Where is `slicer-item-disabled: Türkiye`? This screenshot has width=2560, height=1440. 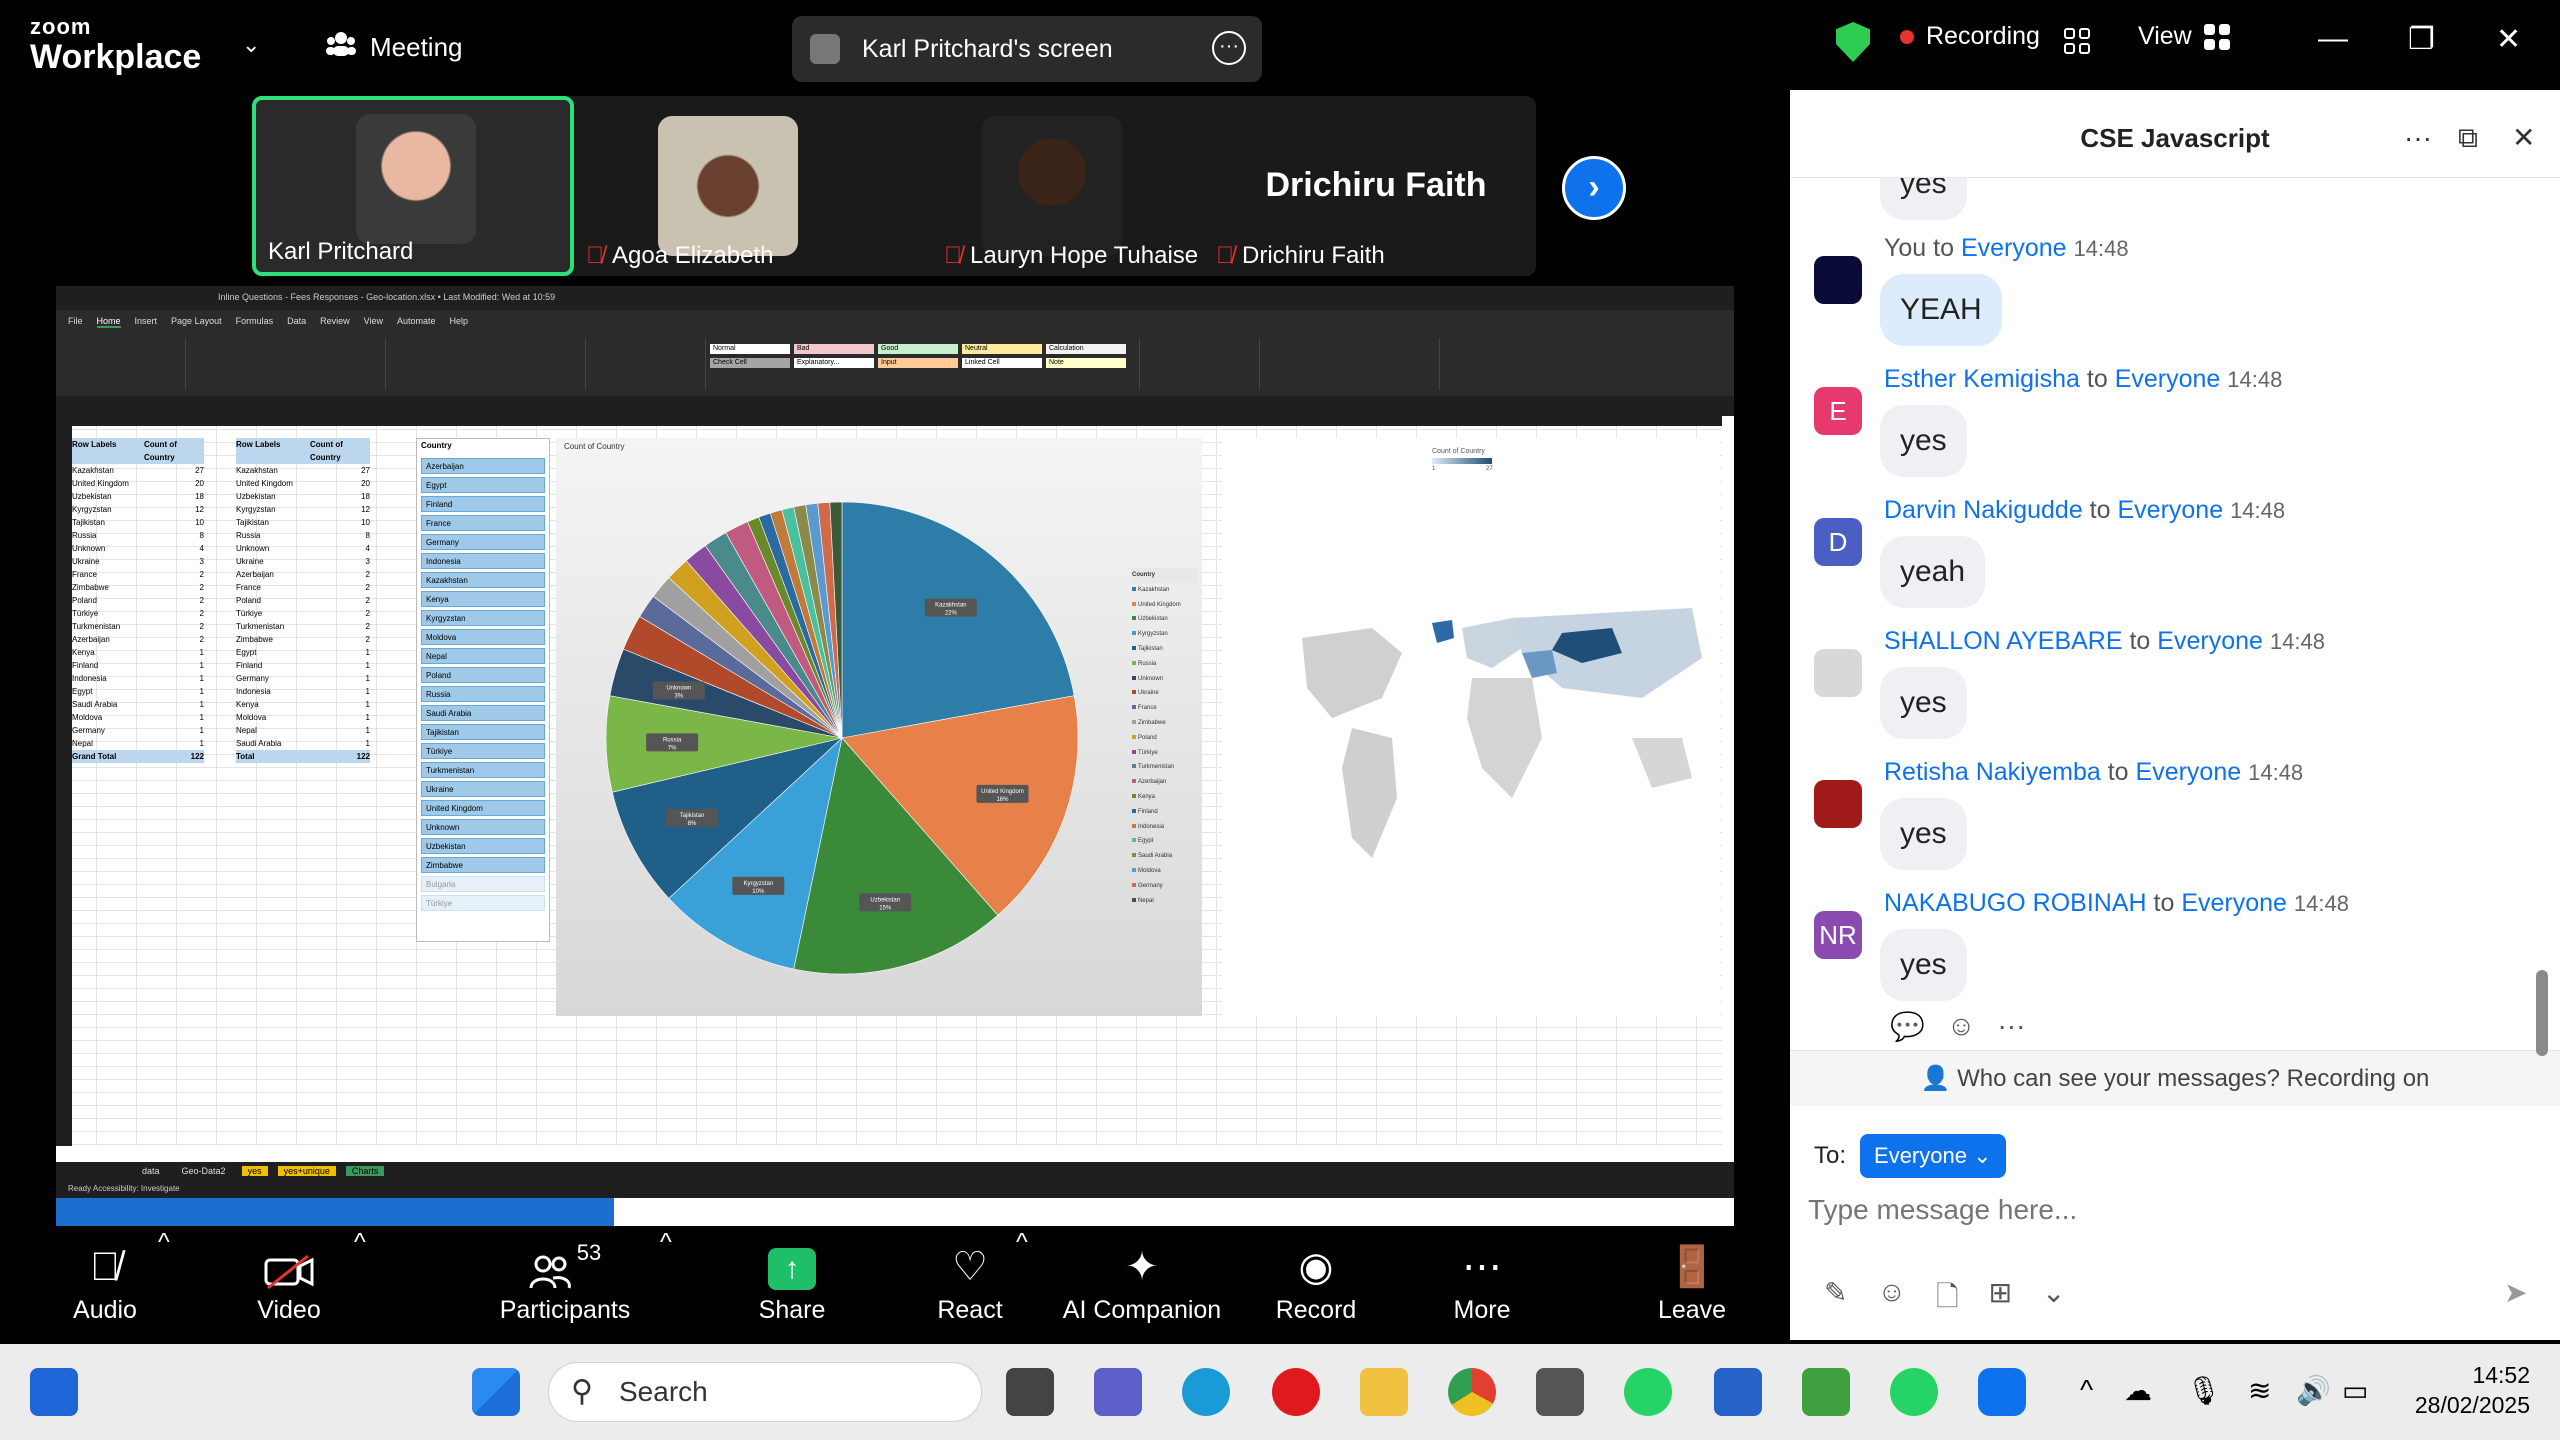 slicer-item-disabled: Türkiye is located at coordinates (483, 903).